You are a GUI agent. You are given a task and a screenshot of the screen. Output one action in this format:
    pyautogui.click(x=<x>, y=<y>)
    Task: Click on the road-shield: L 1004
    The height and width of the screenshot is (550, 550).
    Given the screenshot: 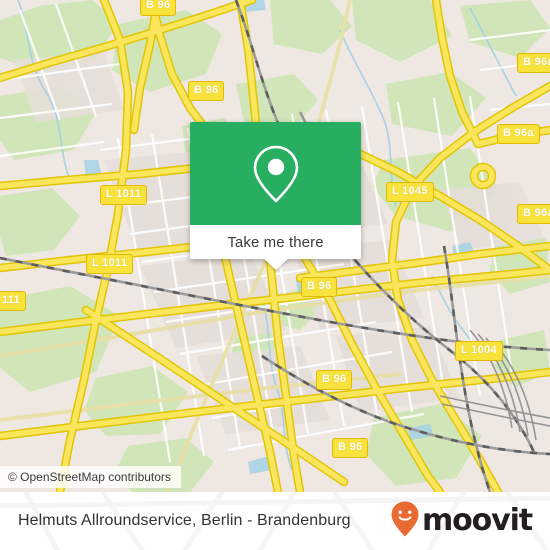 What is the action you would take?
    pyautogui.click(x=479, y=351)
    